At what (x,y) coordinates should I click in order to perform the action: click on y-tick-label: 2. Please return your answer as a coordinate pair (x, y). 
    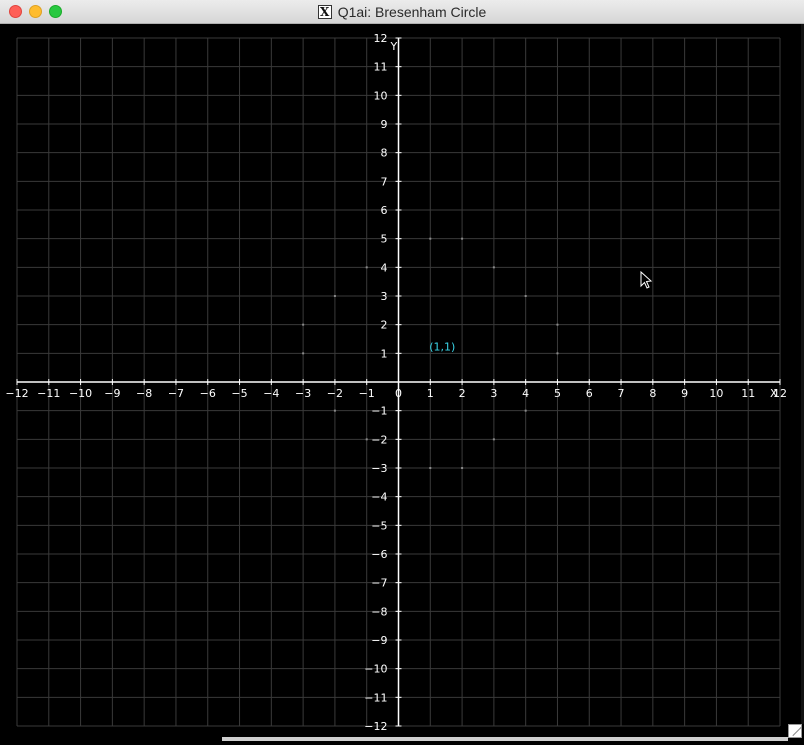
    Looking at the image, I should click on (384, 325).